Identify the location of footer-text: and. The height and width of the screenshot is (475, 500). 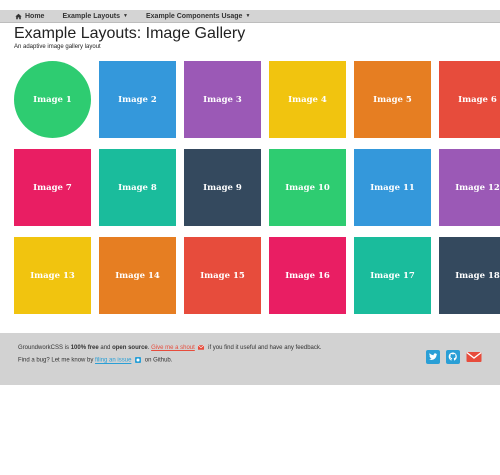
(105, 348).